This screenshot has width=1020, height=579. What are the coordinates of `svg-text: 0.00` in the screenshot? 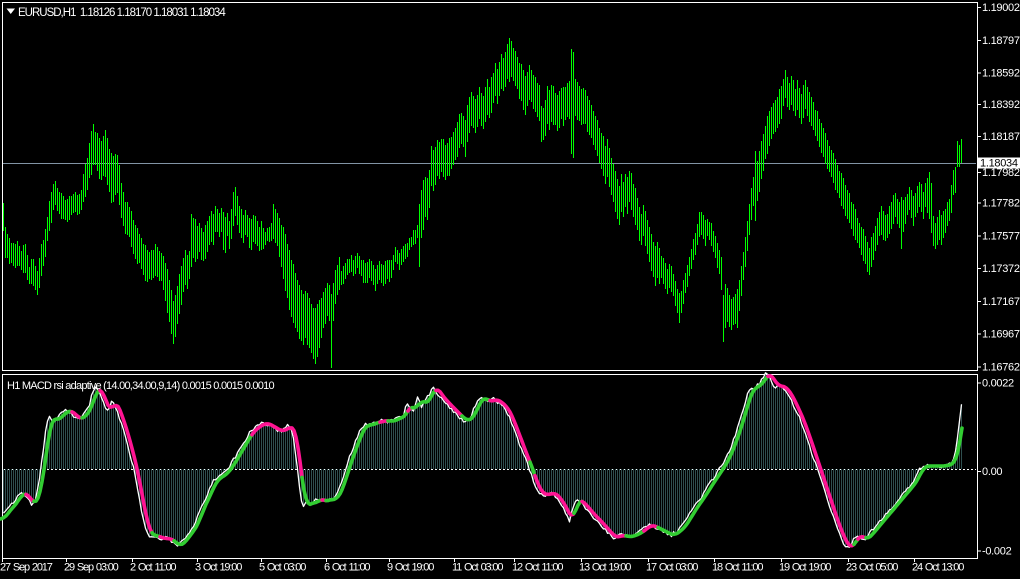 It's located at (992, 472).